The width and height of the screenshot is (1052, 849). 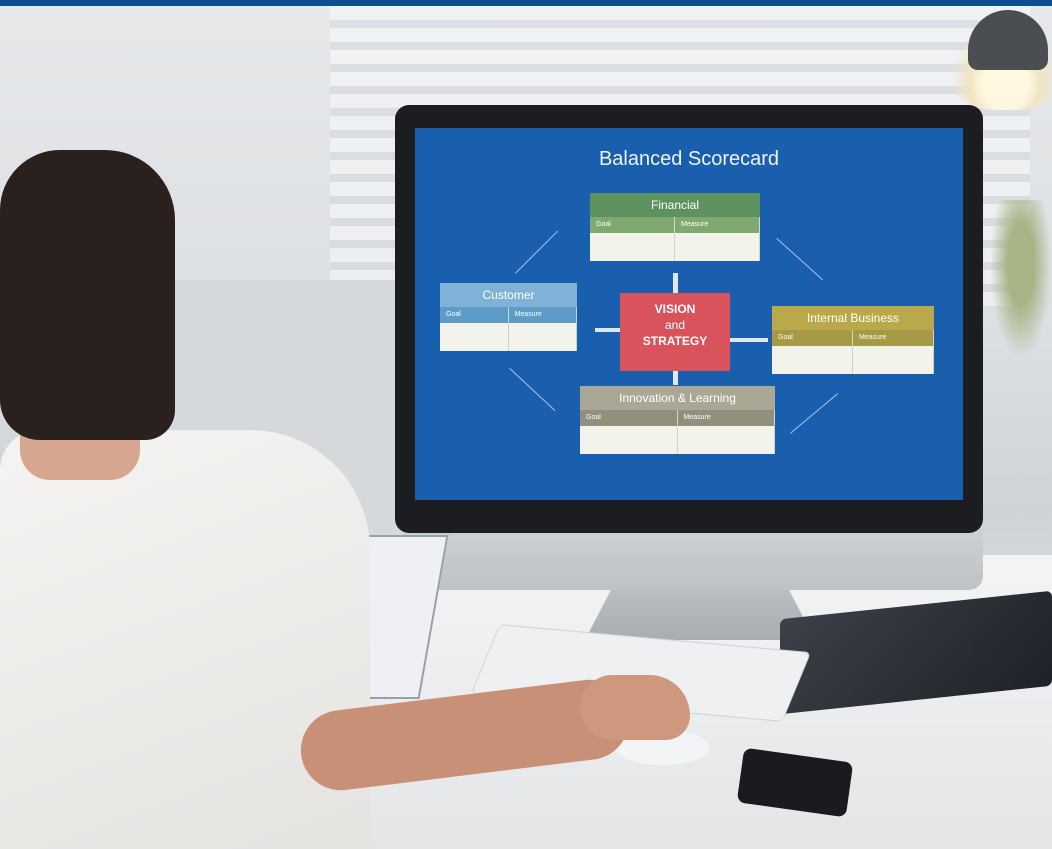 I want to click on customer-title: Customer, so click(x=508, y=295).